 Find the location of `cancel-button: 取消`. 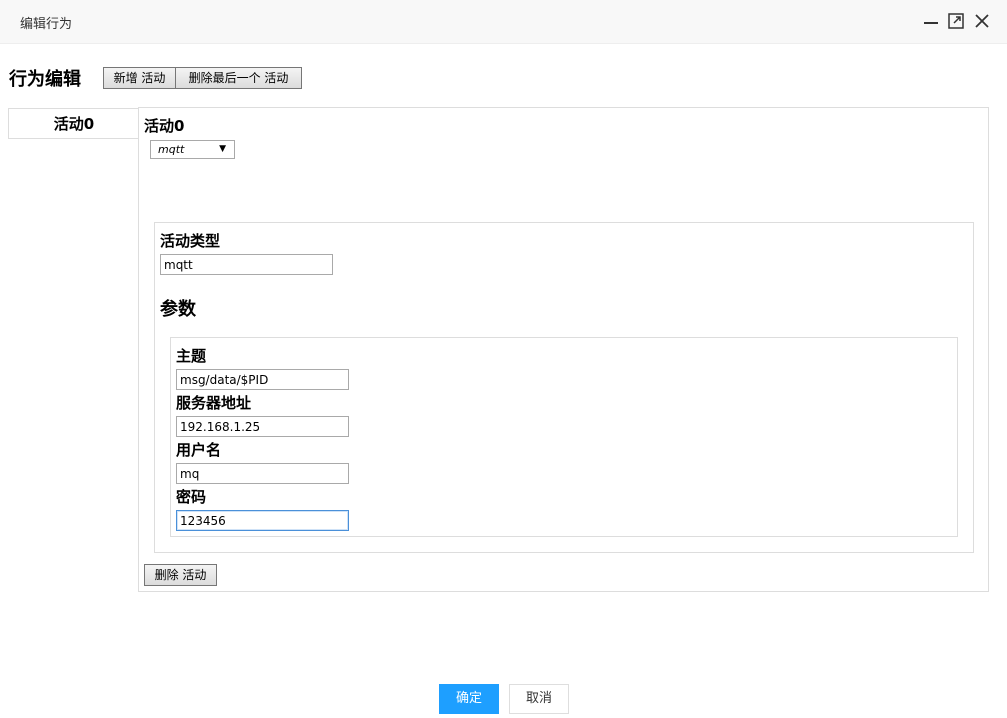

cancel-button: 取消 is located at coordinates (539, 699).